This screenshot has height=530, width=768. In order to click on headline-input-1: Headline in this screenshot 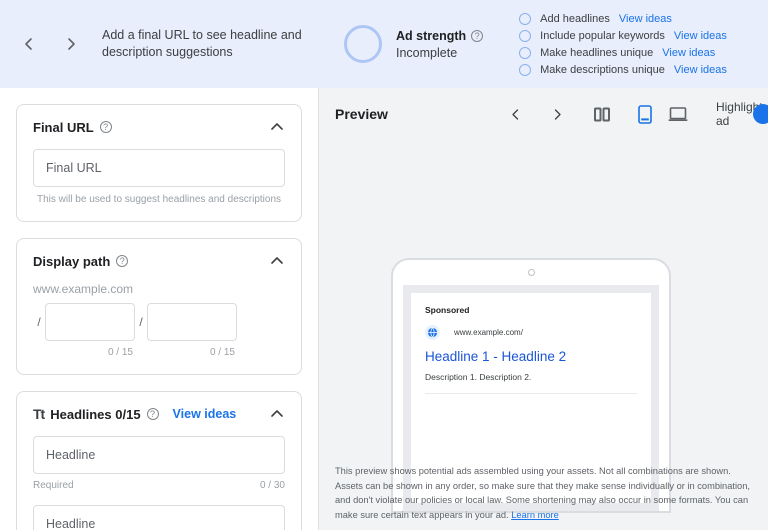, I will do `click(159, 455)`.